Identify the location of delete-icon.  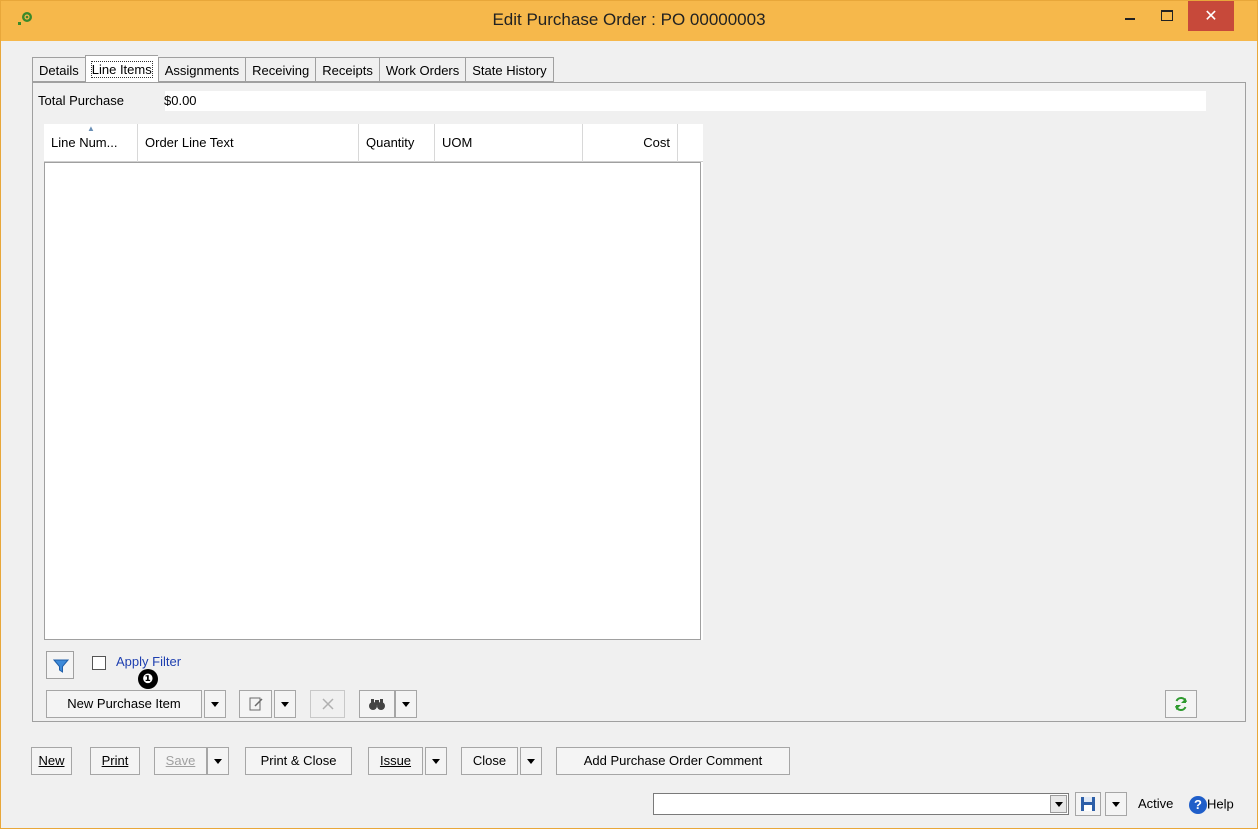
(327, 704).